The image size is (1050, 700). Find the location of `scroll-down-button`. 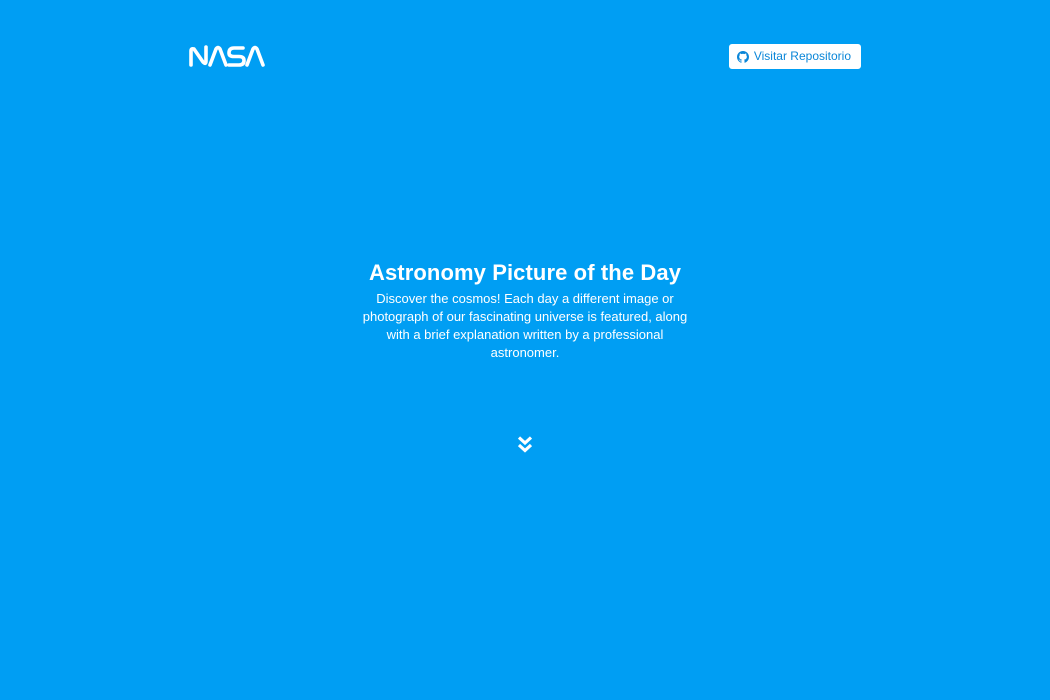

scroll-down-button is located at coordinates (525, 444).